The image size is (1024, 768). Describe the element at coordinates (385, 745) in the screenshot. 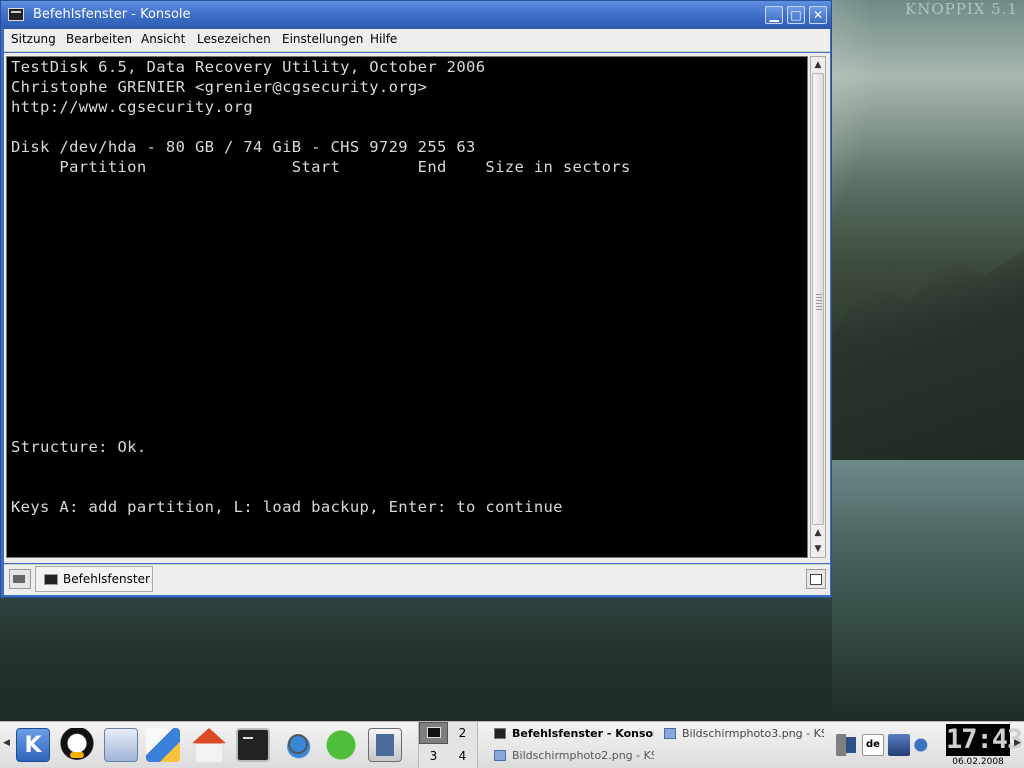

I see `office-icon` at that location.